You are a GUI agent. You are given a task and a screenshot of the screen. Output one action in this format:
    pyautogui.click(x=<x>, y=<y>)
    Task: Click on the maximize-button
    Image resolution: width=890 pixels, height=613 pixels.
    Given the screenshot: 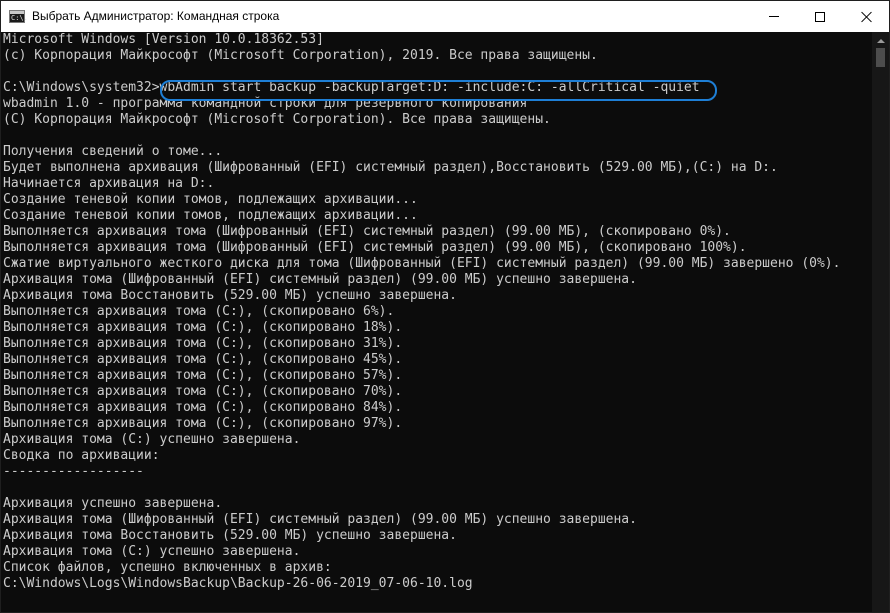 What is the action you would take?
    pyautogui.click(x=820, y=16)
    